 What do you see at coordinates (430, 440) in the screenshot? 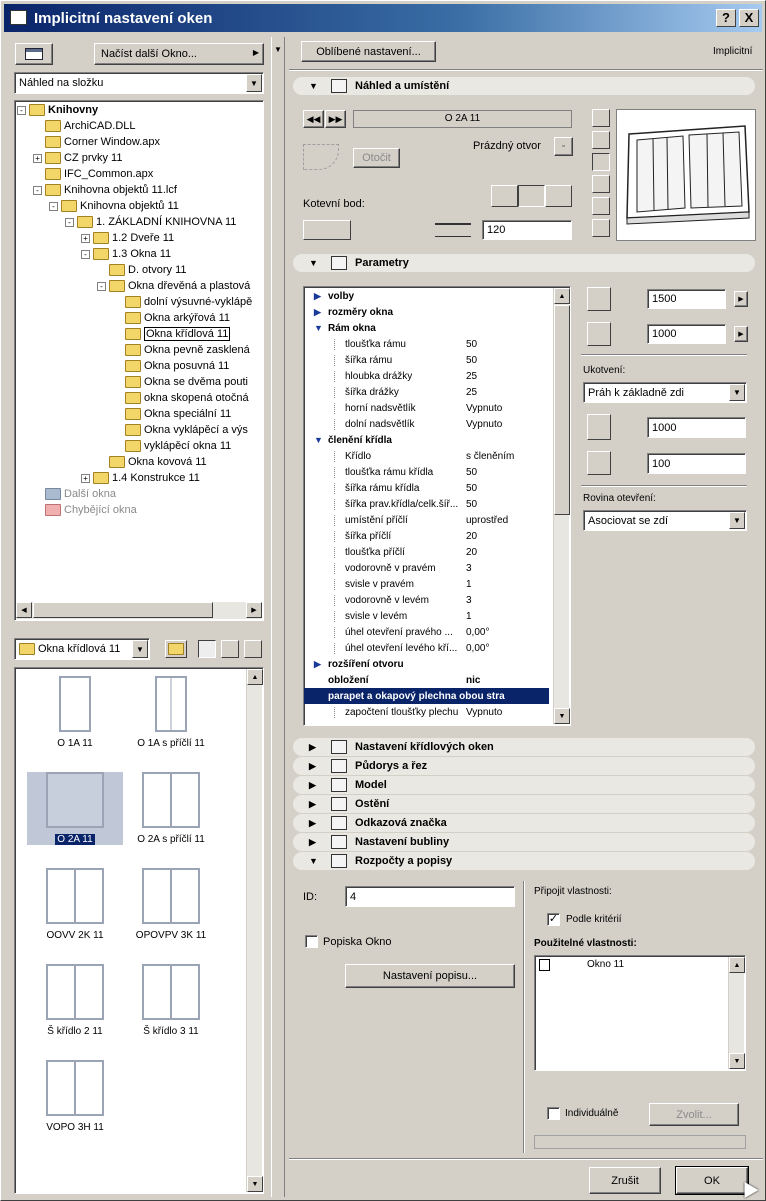
I see `parameter-row: ▼ členění křídla` at bounding box center [430, 440].